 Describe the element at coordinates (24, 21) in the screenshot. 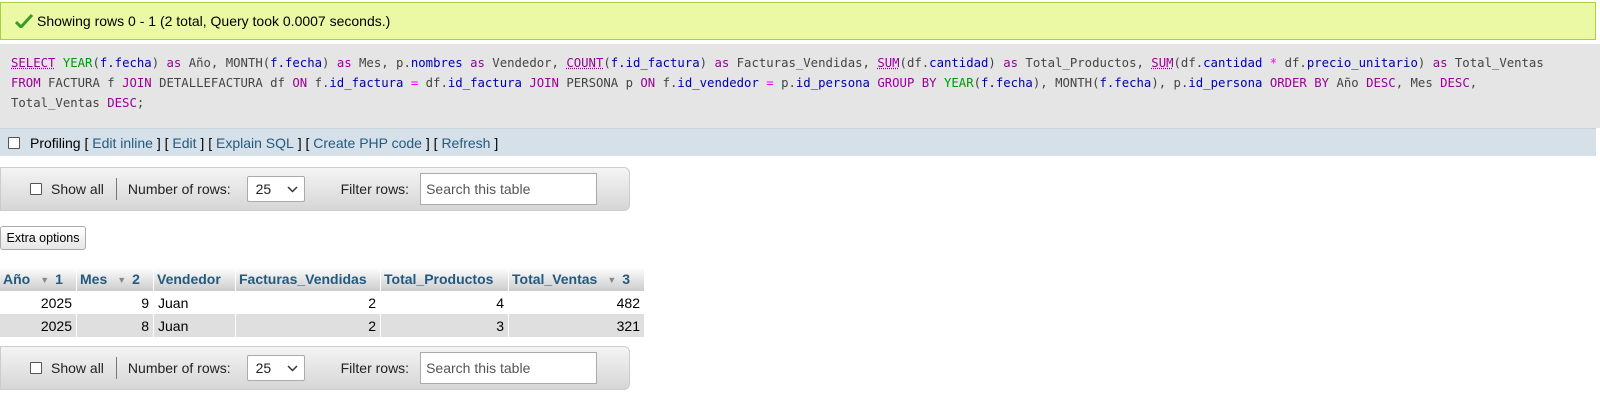

I see `check-icon` at that location.